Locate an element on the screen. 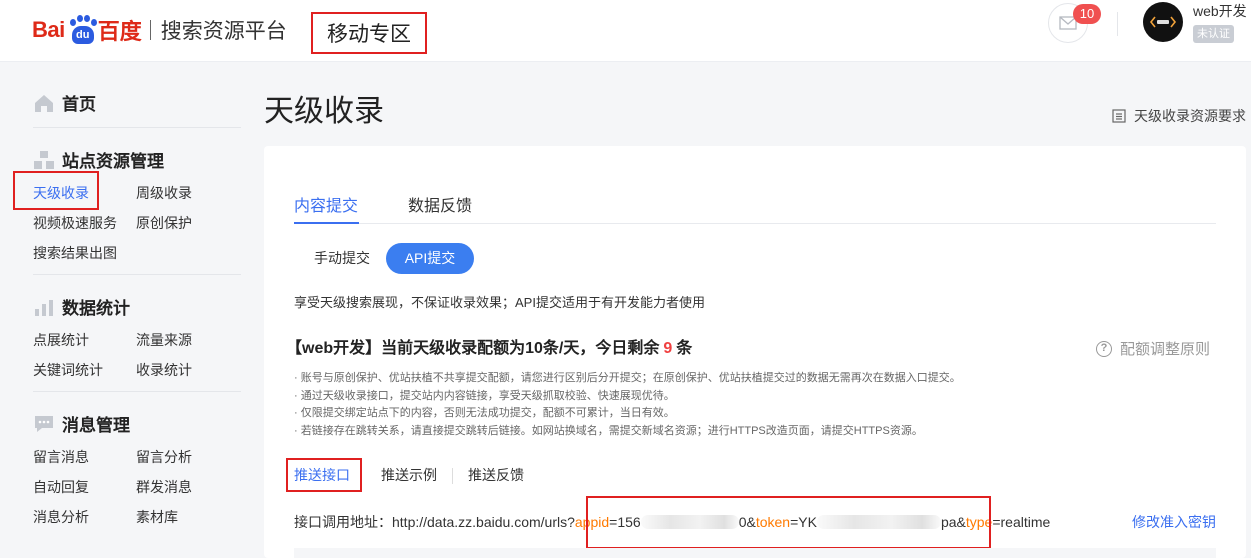 This screenshot has width=1251, height=558. logo-bai-text: Bai is located at coordinates (48, 29).